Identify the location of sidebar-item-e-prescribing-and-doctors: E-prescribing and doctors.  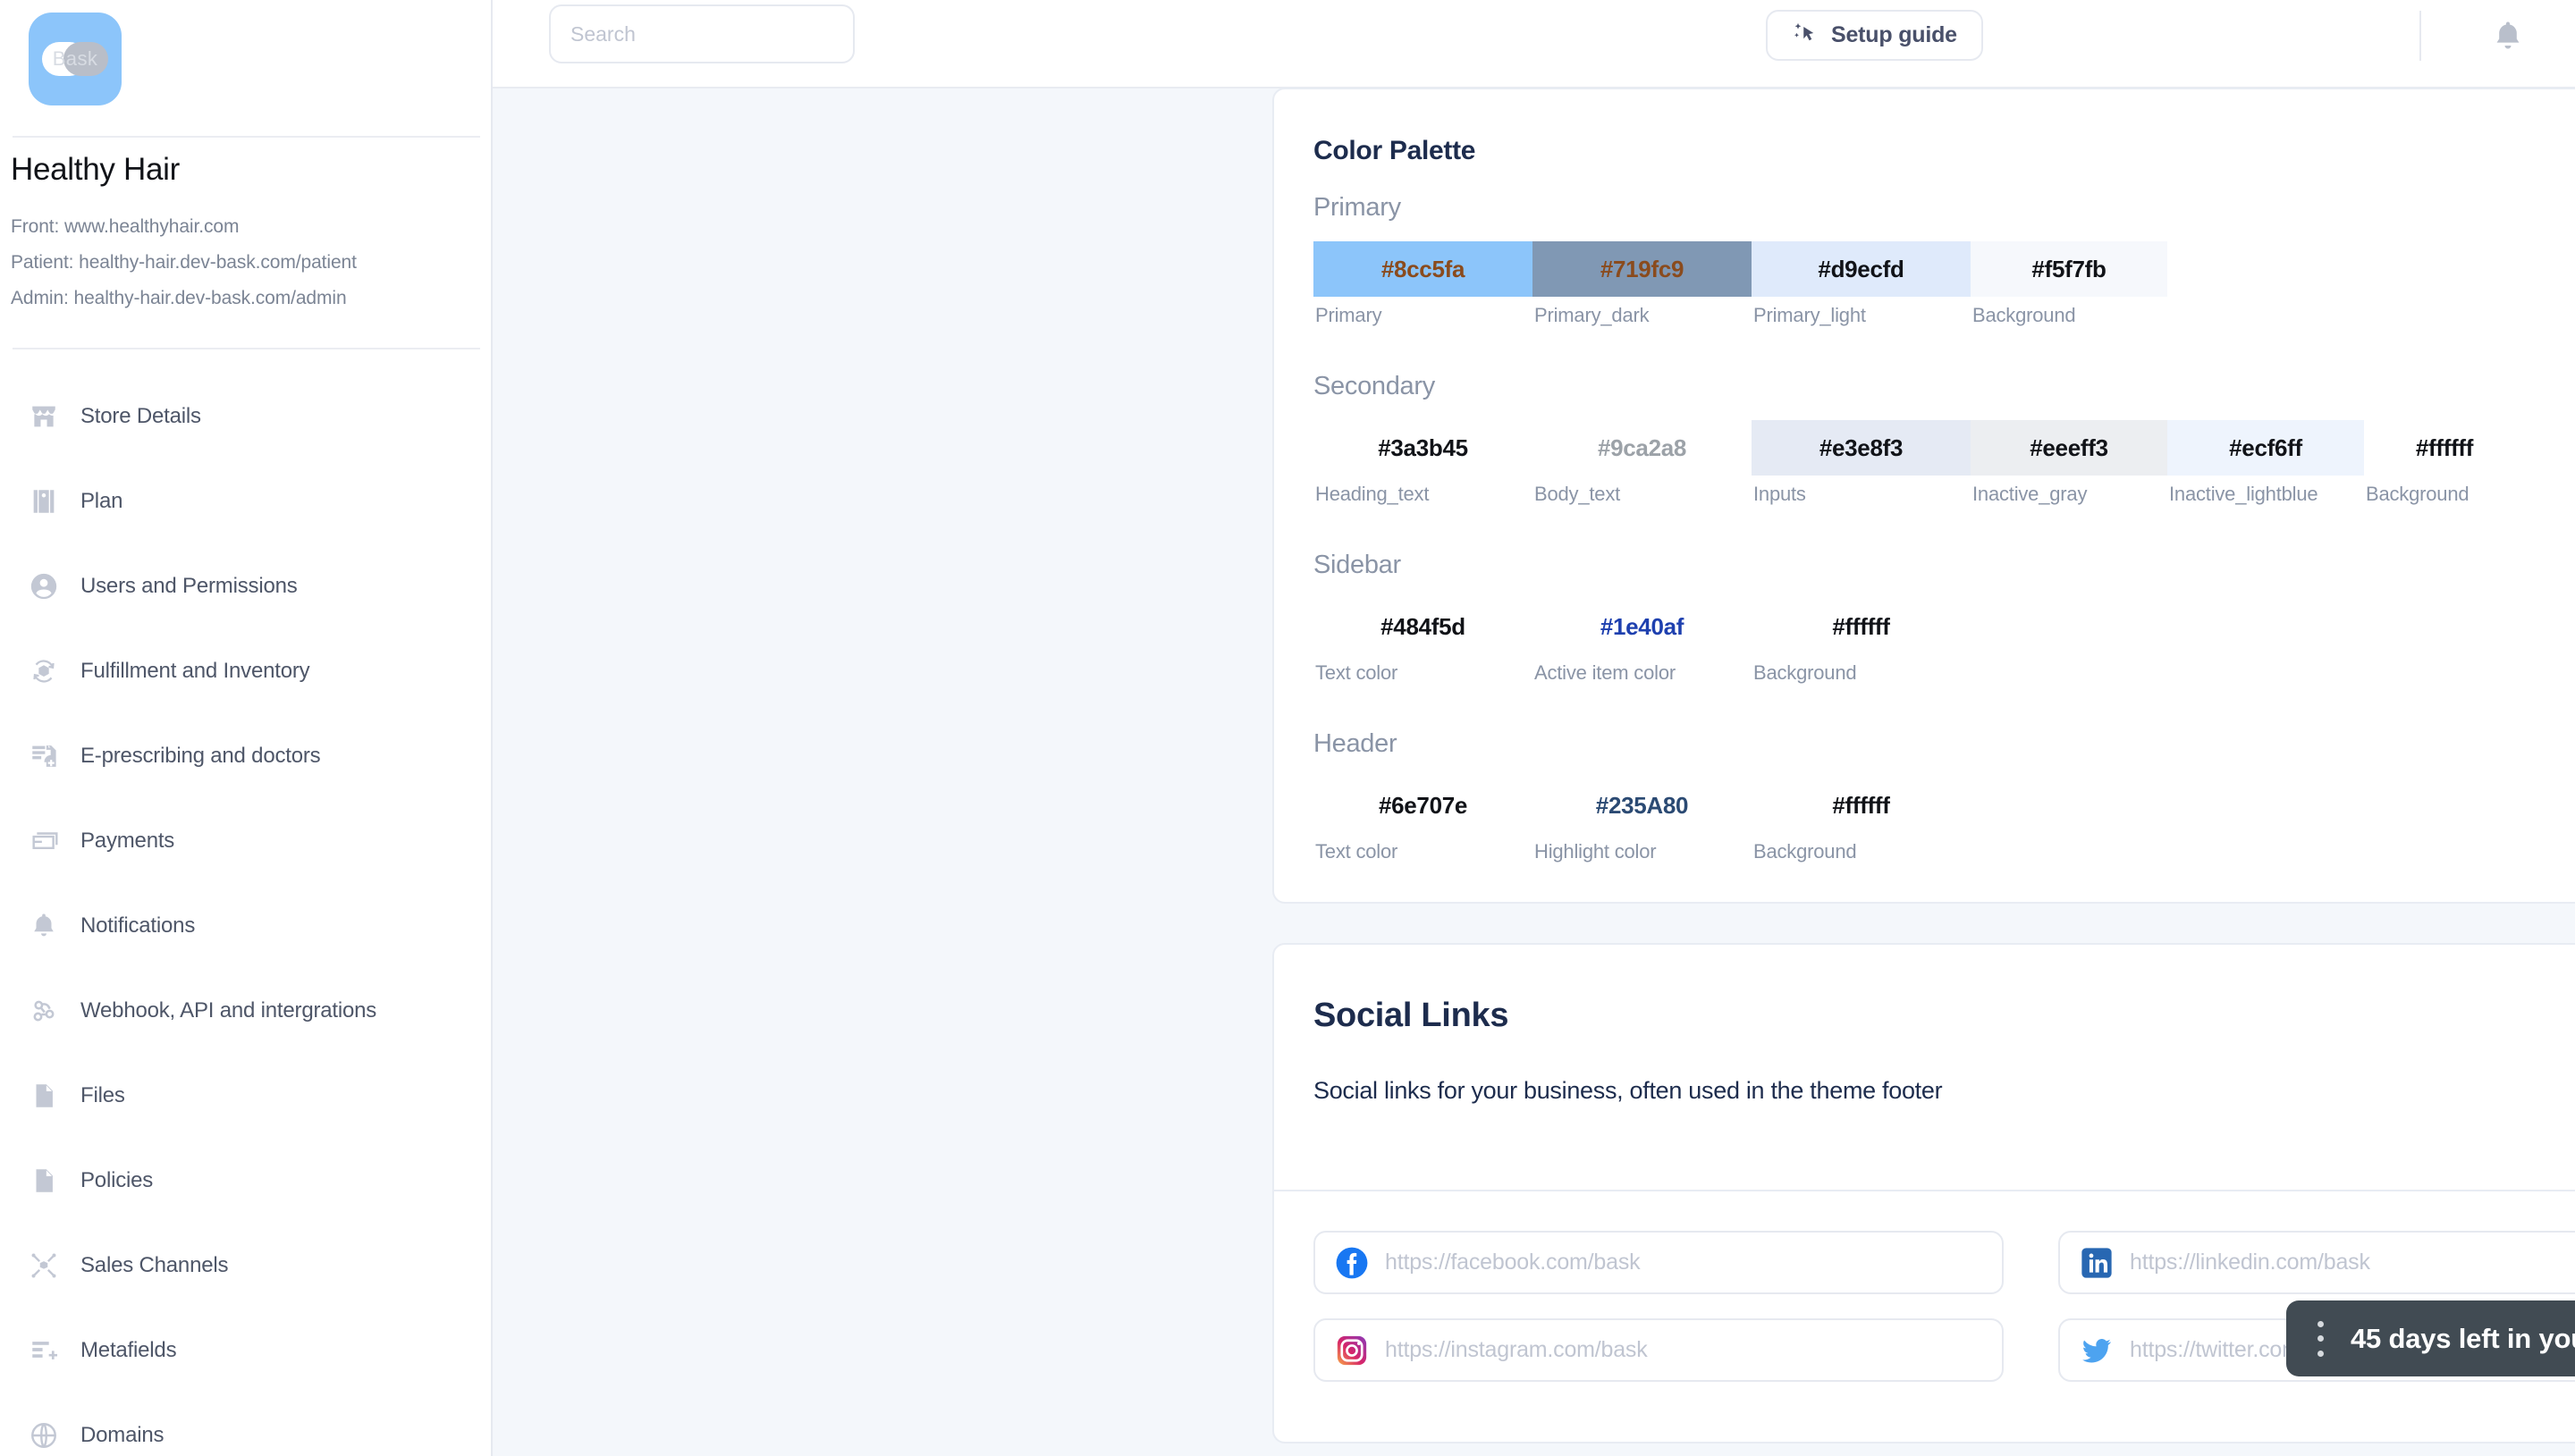
(245, 755).